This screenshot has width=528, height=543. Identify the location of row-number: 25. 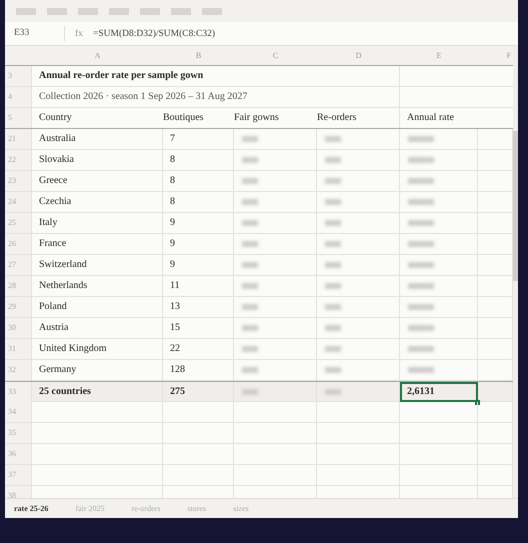
(18, 223).